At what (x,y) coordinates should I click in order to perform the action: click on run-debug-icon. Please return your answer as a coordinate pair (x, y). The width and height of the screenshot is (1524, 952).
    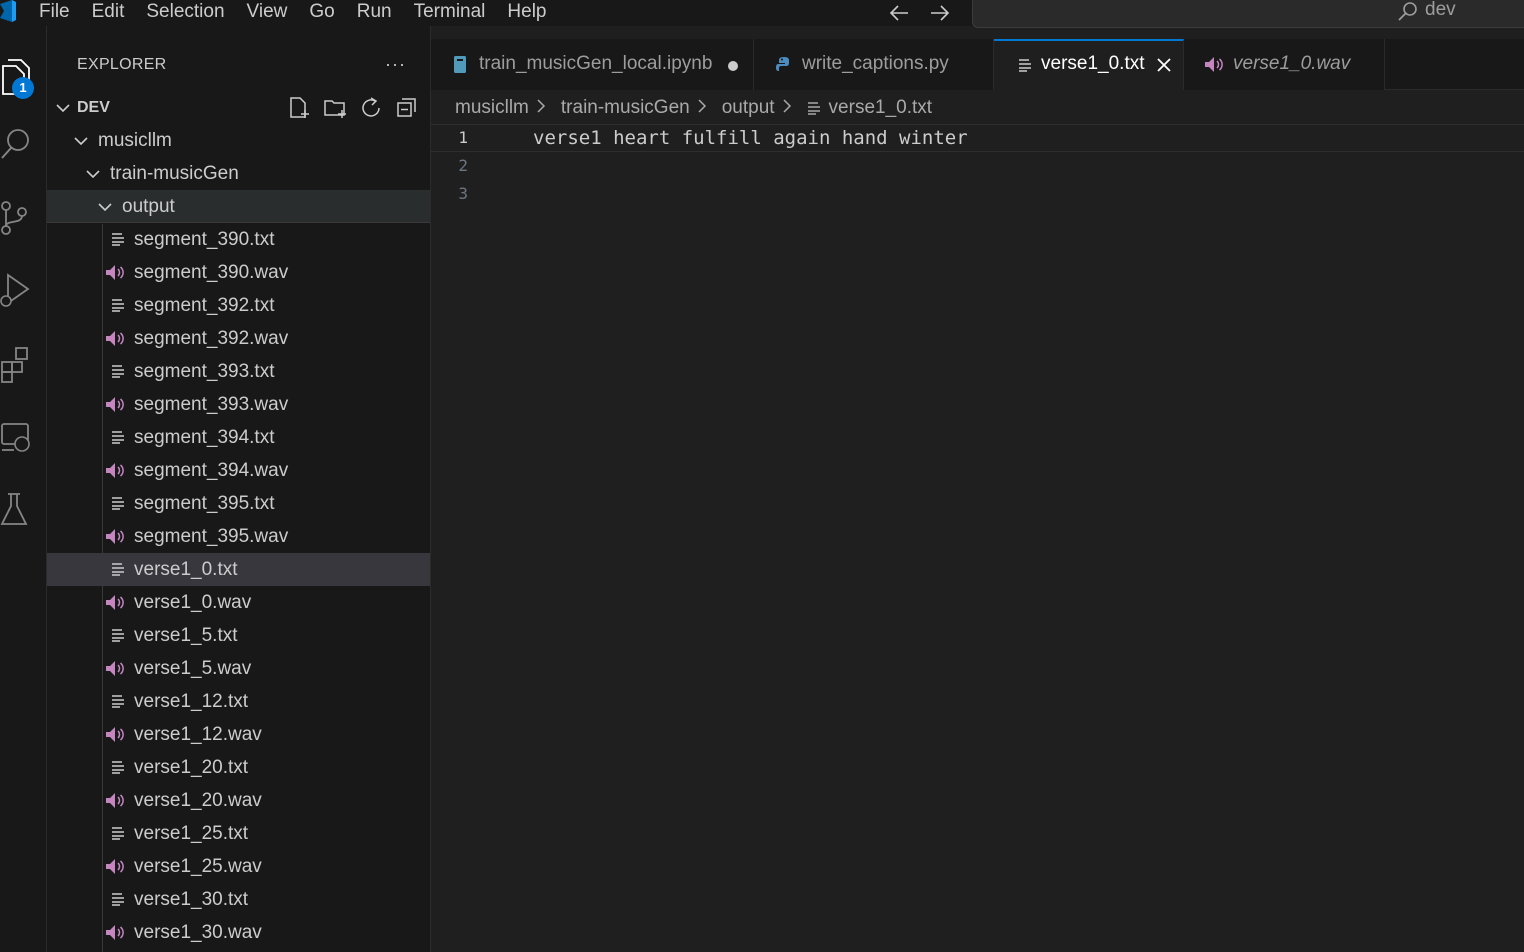
    Looking at the image, I should click on (20, 291).